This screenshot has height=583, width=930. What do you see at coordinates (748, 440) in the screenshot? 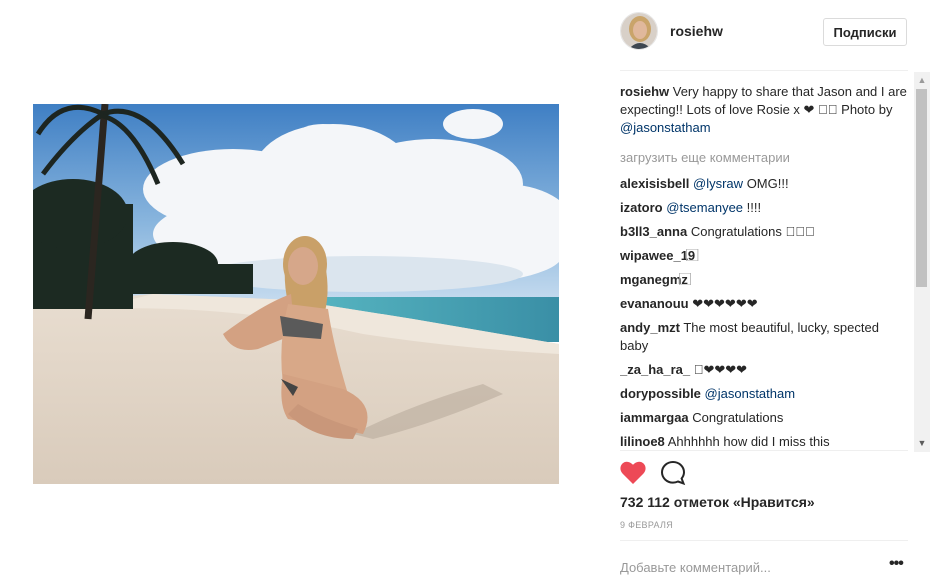
I see `comment-text: Ahhhhhh how did I miss this` at bounding box center [748, 440].